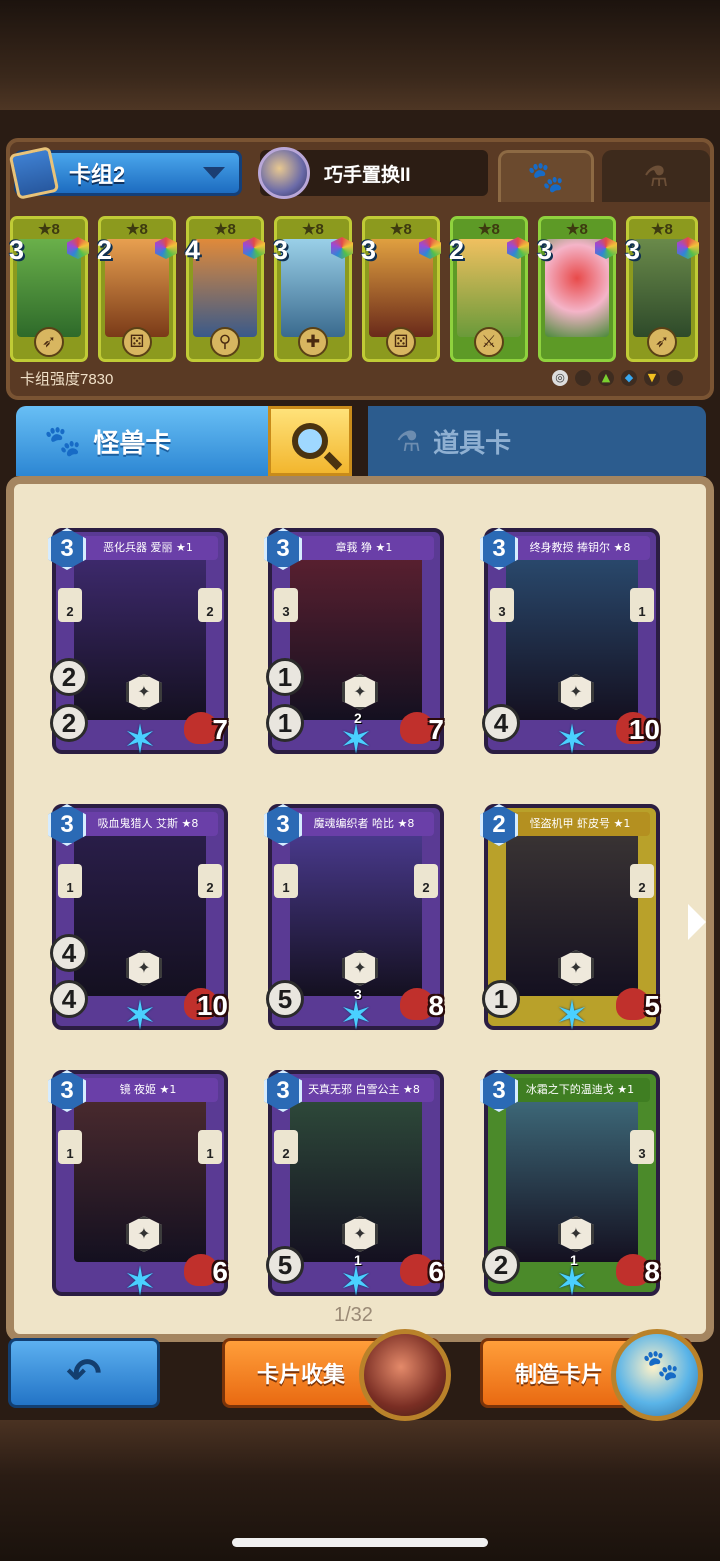 The width and height of the screenshot is (720, 1561). What do you see at coordinates (537, 441) in the screenshot?
I see `tab-item-cards: ⚗ 道具卡` at bounding box center [537, 441].